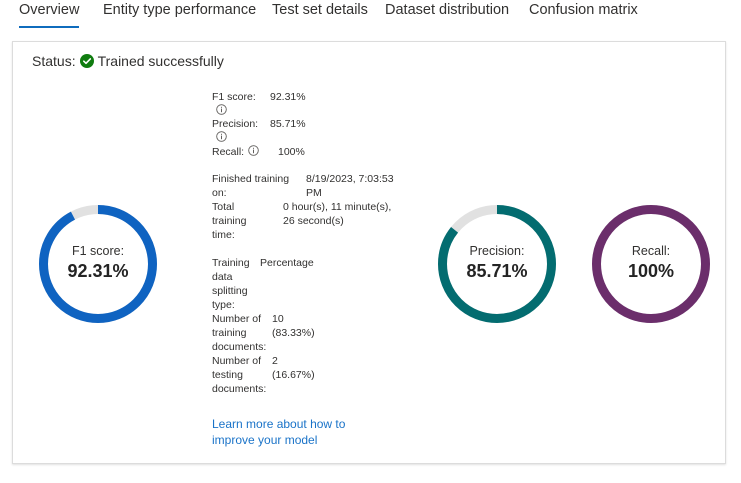 Image resolution: width=741 pixels, height=483 pixels. Describe the element at coordinates (651, 251) in the screenshot. I see `recall-ring-label: Recall:` at that location.